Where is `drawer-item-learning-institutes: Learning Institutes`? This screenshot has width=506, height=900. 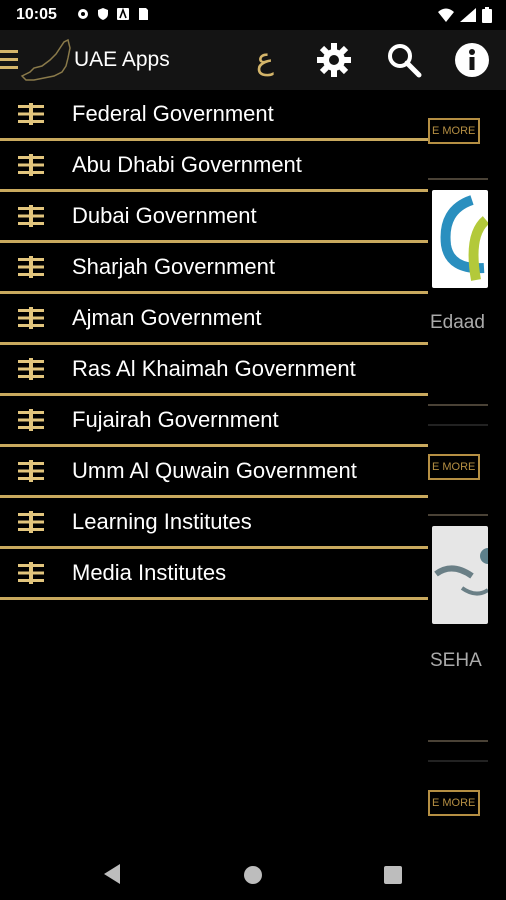
drawer-item-learning-institutes: Learning Institutes is located at coordinates (214, 523).